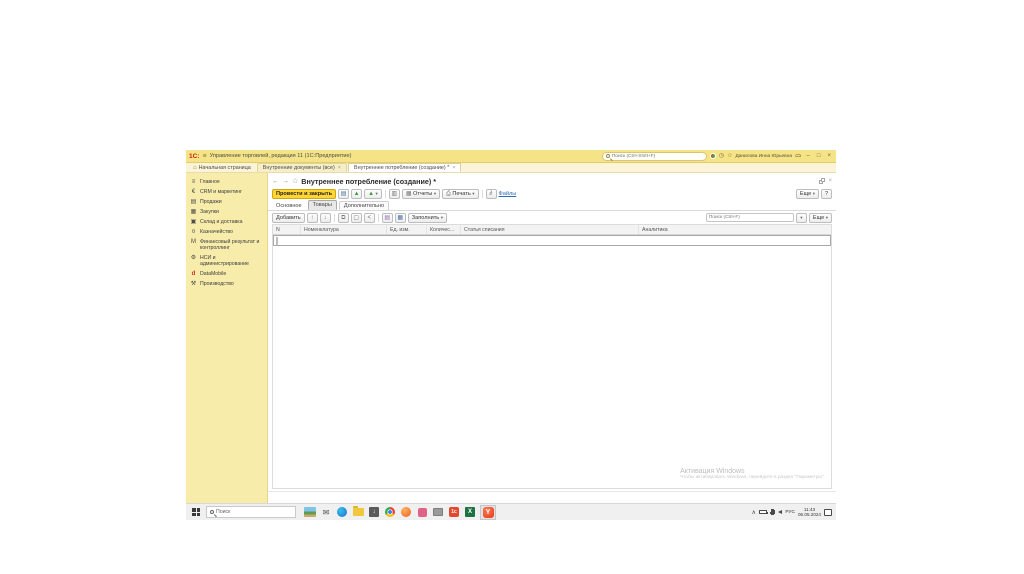 This screenshot has width=1024, height=574. I want to click on attachments-button: ∂, so click(491, 193).